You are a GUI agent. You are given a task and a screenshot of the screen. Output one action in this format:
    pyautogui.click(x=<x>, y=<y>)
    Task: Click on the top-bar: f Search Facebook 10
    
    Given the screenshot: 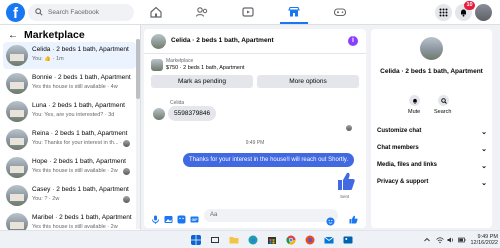 What is the action you would take?
    pyautogui.click(x=250, y=12)
    